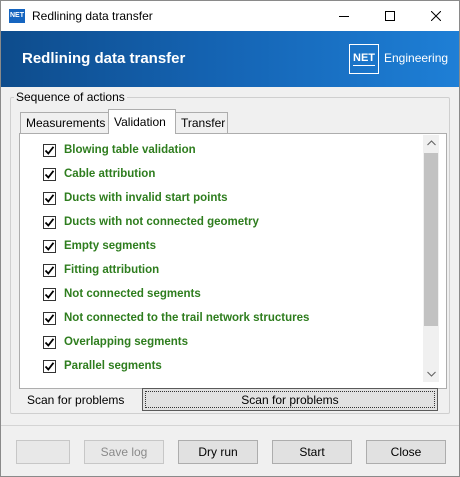 The height and width of the screenshot is (477, 460). I want to click on tab-measurements: Measurements, so click(64, 122).